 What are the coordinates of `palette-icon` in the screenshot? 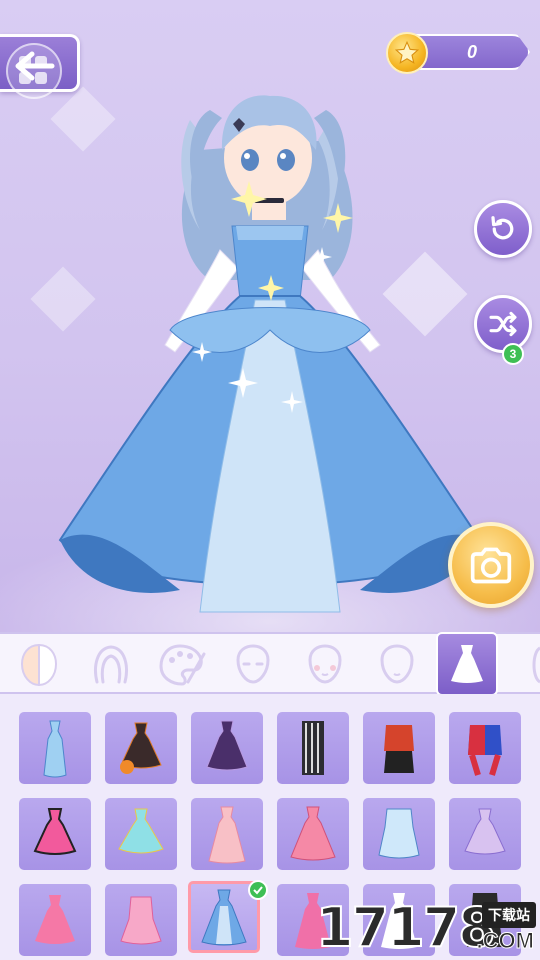 It's located at (182, 665).